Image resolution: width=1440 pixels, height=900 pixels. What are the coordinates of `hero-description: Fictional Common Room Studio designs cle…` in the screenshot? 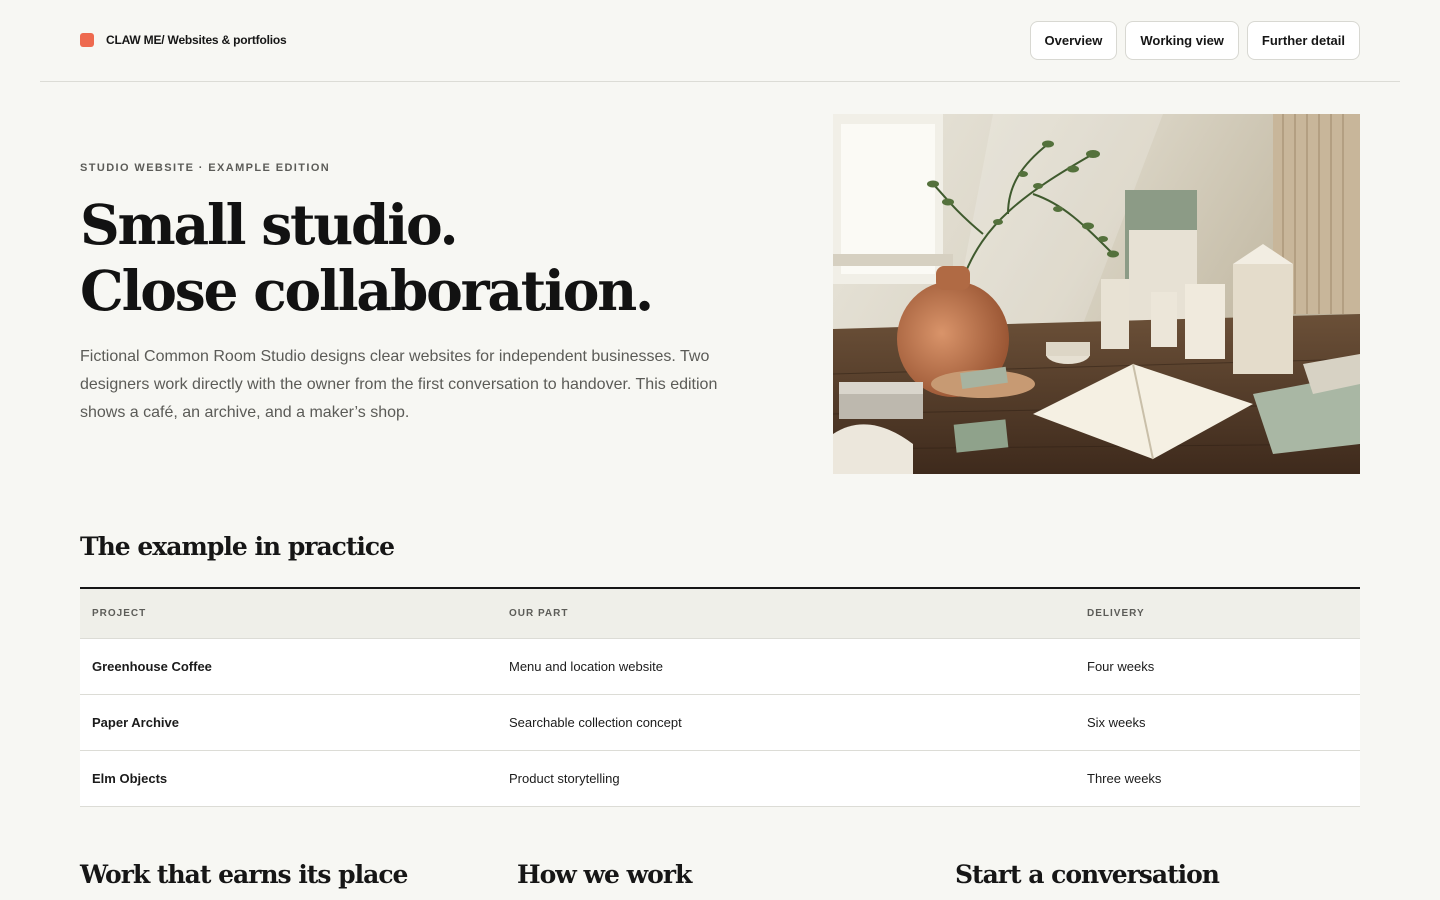 It's located at (399, 384).